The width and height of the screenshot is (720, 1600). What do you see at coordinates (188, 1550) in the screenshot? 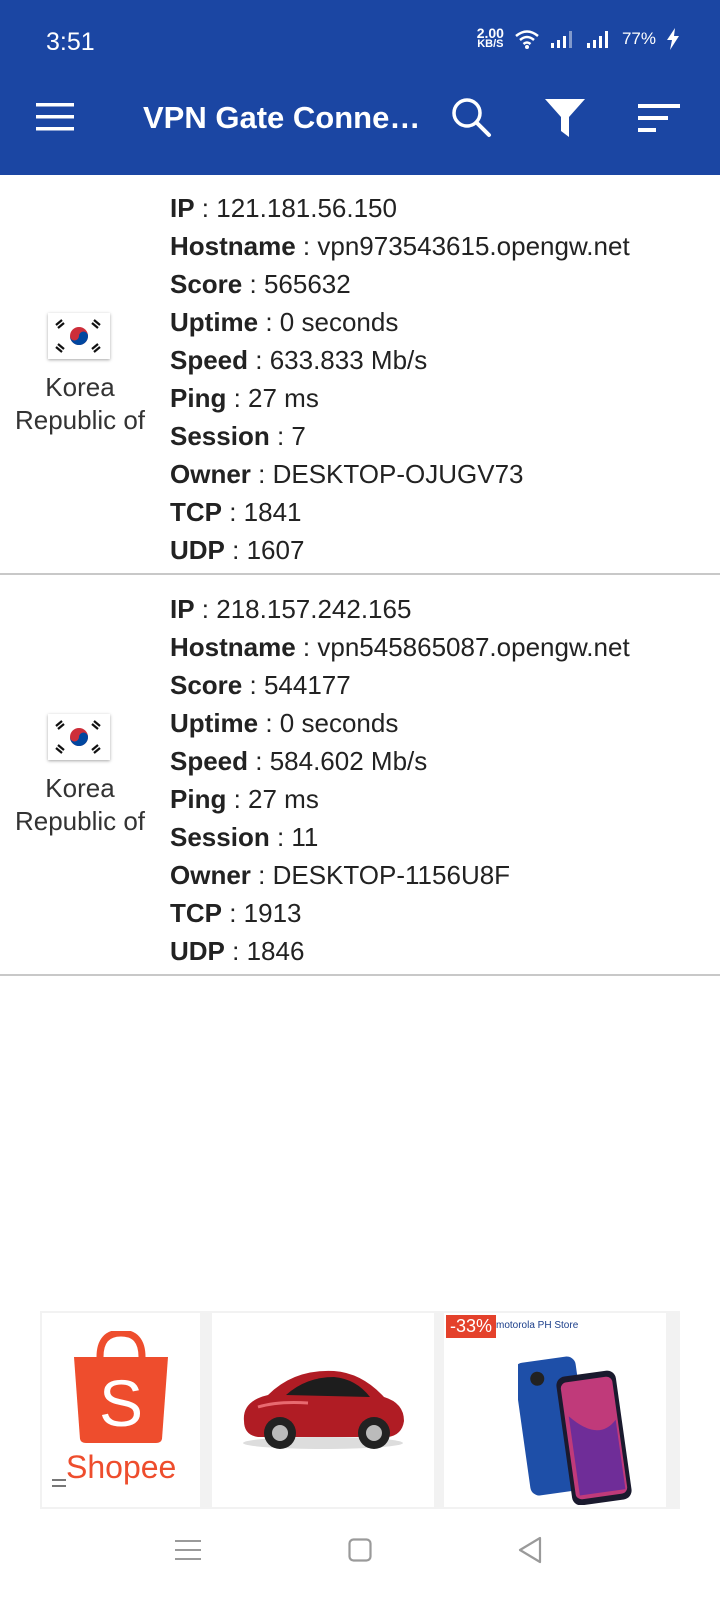
I see `recents-icon` at bounding box center [188, 1550].